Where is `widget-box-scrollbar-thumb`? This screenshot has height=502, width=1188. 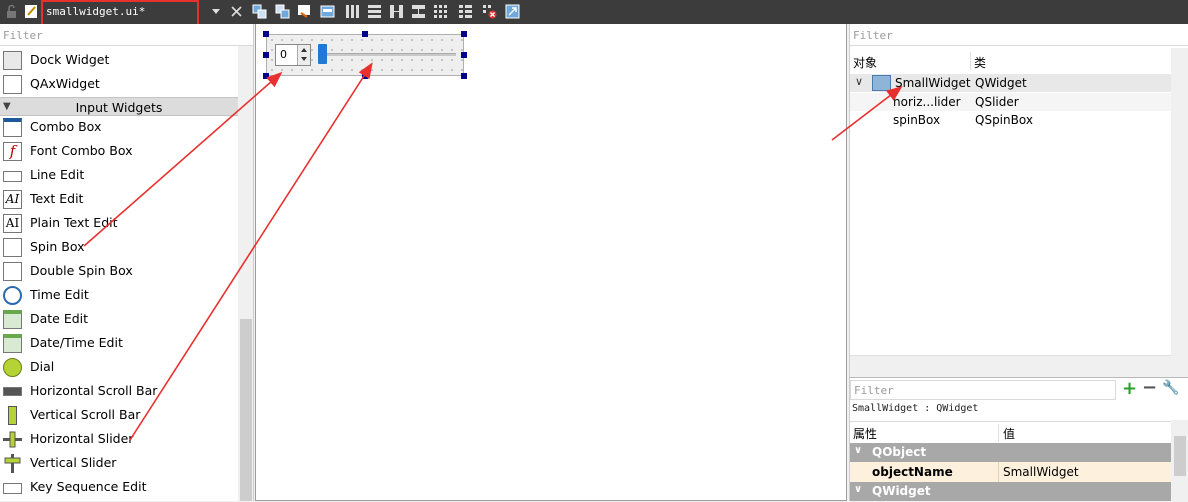 widget-box-scrollbar-thumb is located at coordinates (246, 410).